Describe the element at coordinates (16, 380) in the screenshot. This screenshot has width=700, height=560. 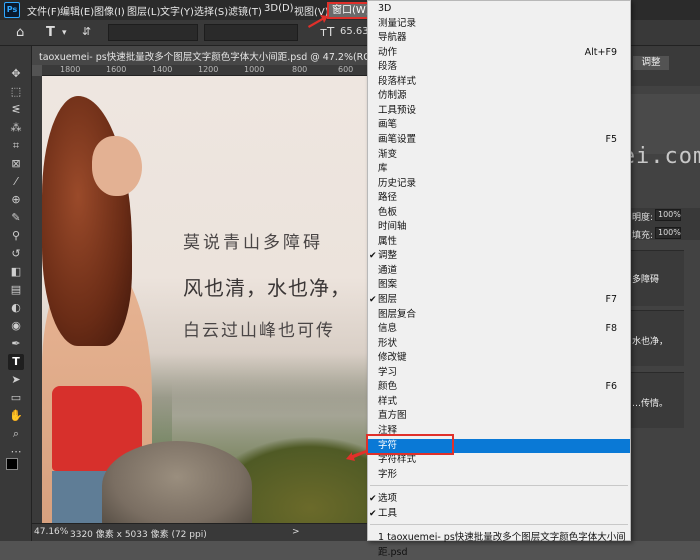
I see `path-selection-tool-icon: ➤` at that location.